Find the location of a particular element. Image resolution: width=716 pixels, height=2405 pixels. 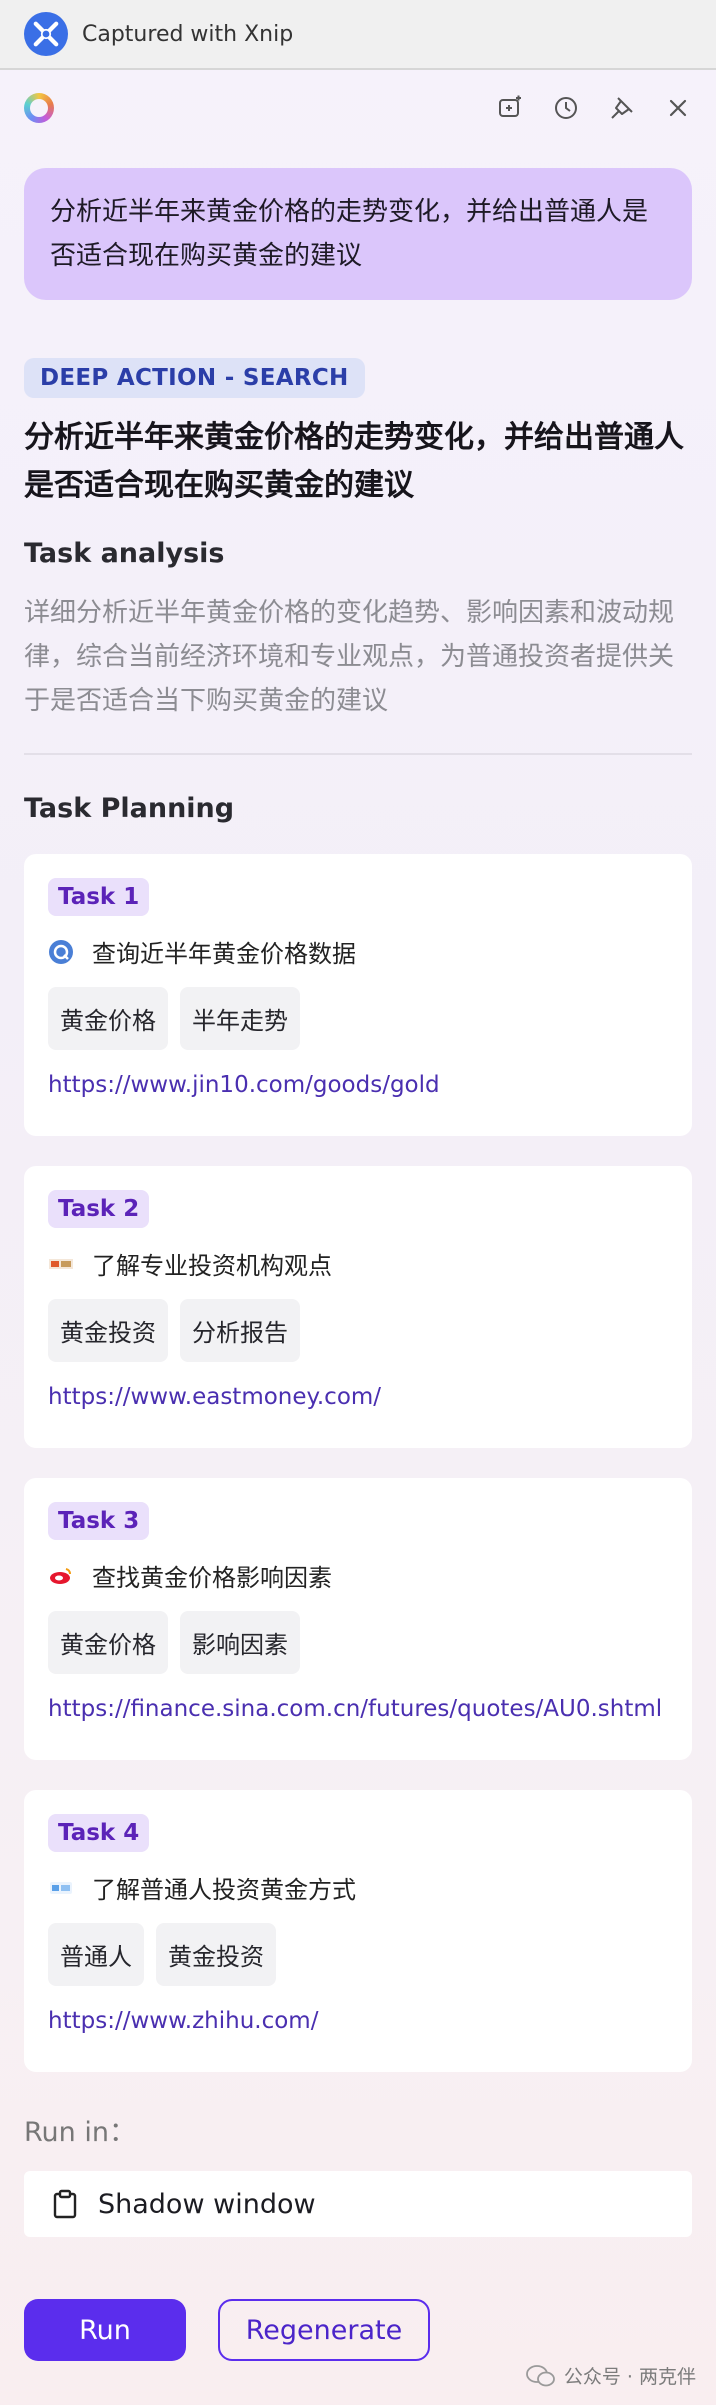

keyword-chips: 黄金价格 半年走势 is located at coordinates (358, 1018).